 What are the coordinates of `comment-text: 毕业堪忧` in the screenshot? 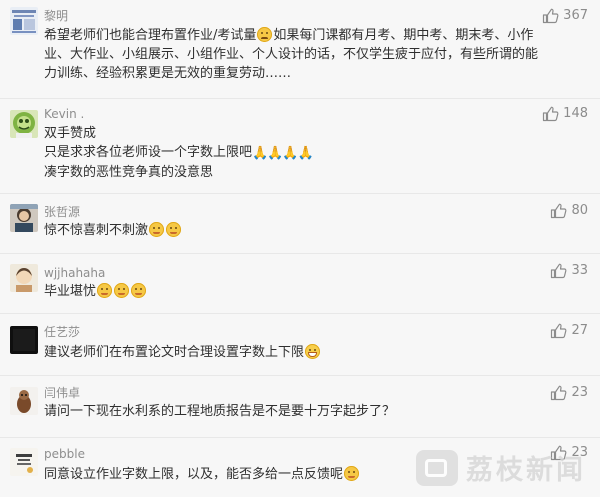 It's located at (318, 291).